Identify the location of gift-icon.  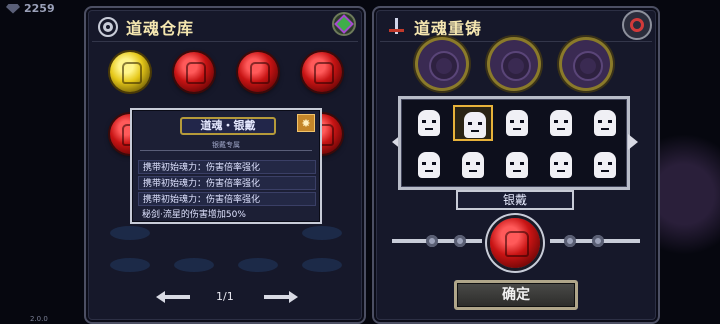
(344, 24).